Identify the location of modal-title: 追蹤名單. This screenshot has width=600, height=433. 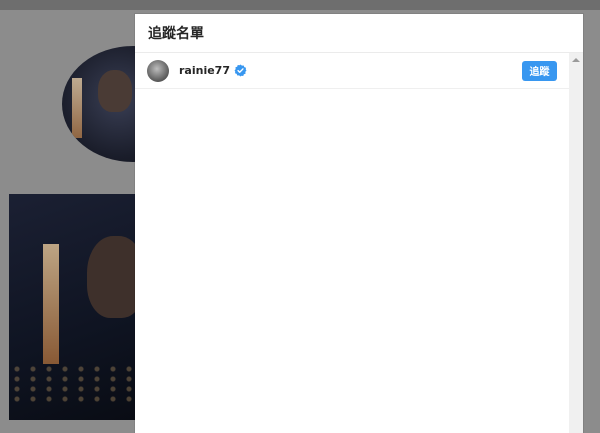
(176, 34).